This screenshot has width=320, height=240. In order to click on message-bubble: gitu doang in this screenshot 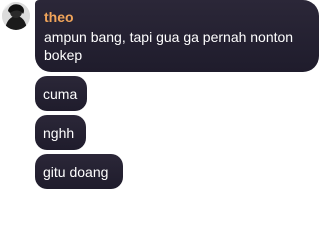, I will do `click(79, 171)`.